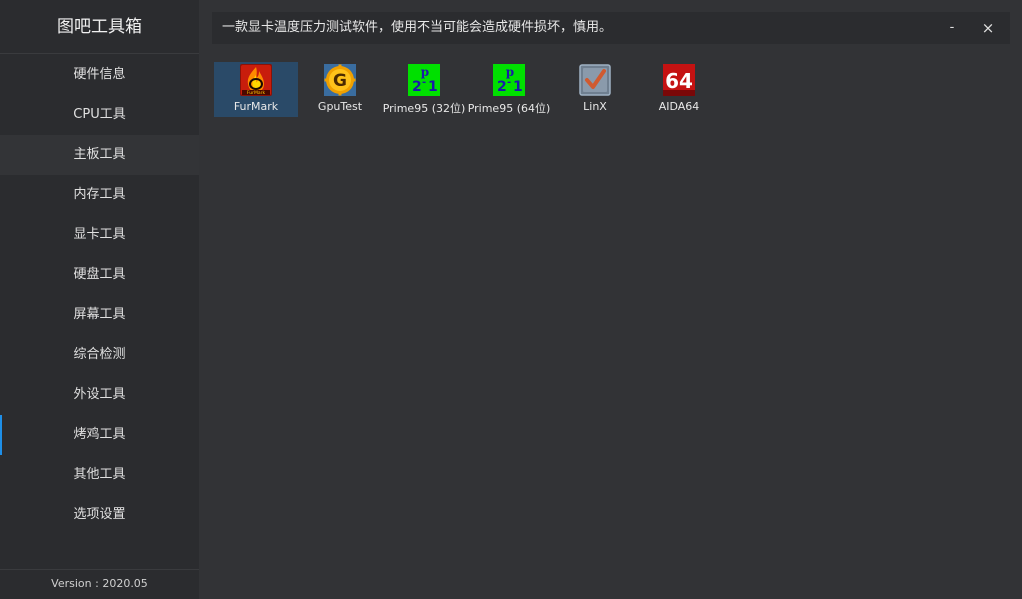 The height and width of the screenshot is (599, 1022). Describe the element at coordinates (679, 106) in the screenshot. I see `tool-label: AIDA64` at that location.